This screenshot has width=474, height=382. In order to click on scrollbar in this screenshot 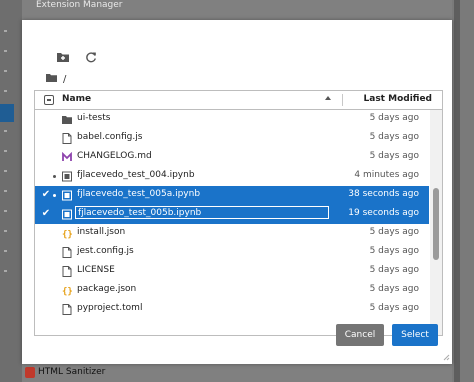, I will do `click(436, 222)`.